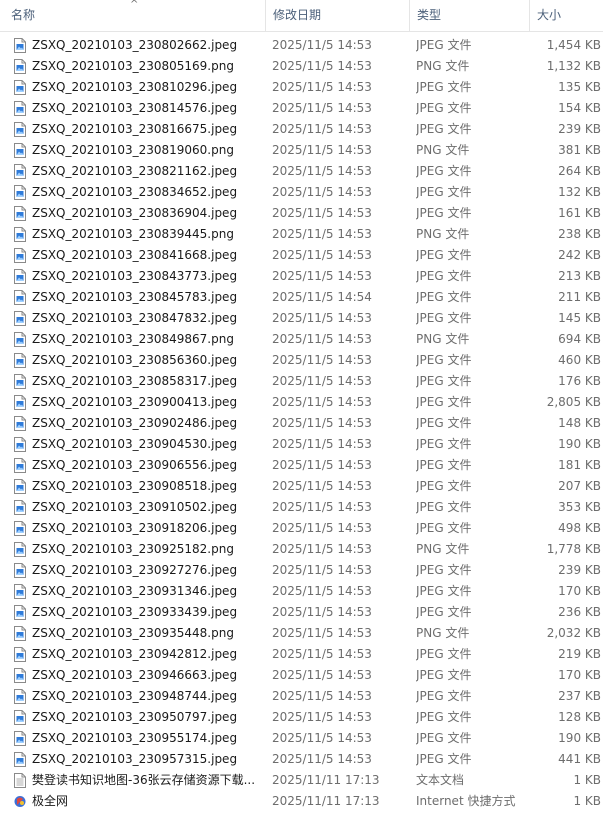 The width and height of the screenshot is (603, 816). Describe the element at coordinates (579, 612) in the screenshot. I see `file-size: 236 KB` at that location.